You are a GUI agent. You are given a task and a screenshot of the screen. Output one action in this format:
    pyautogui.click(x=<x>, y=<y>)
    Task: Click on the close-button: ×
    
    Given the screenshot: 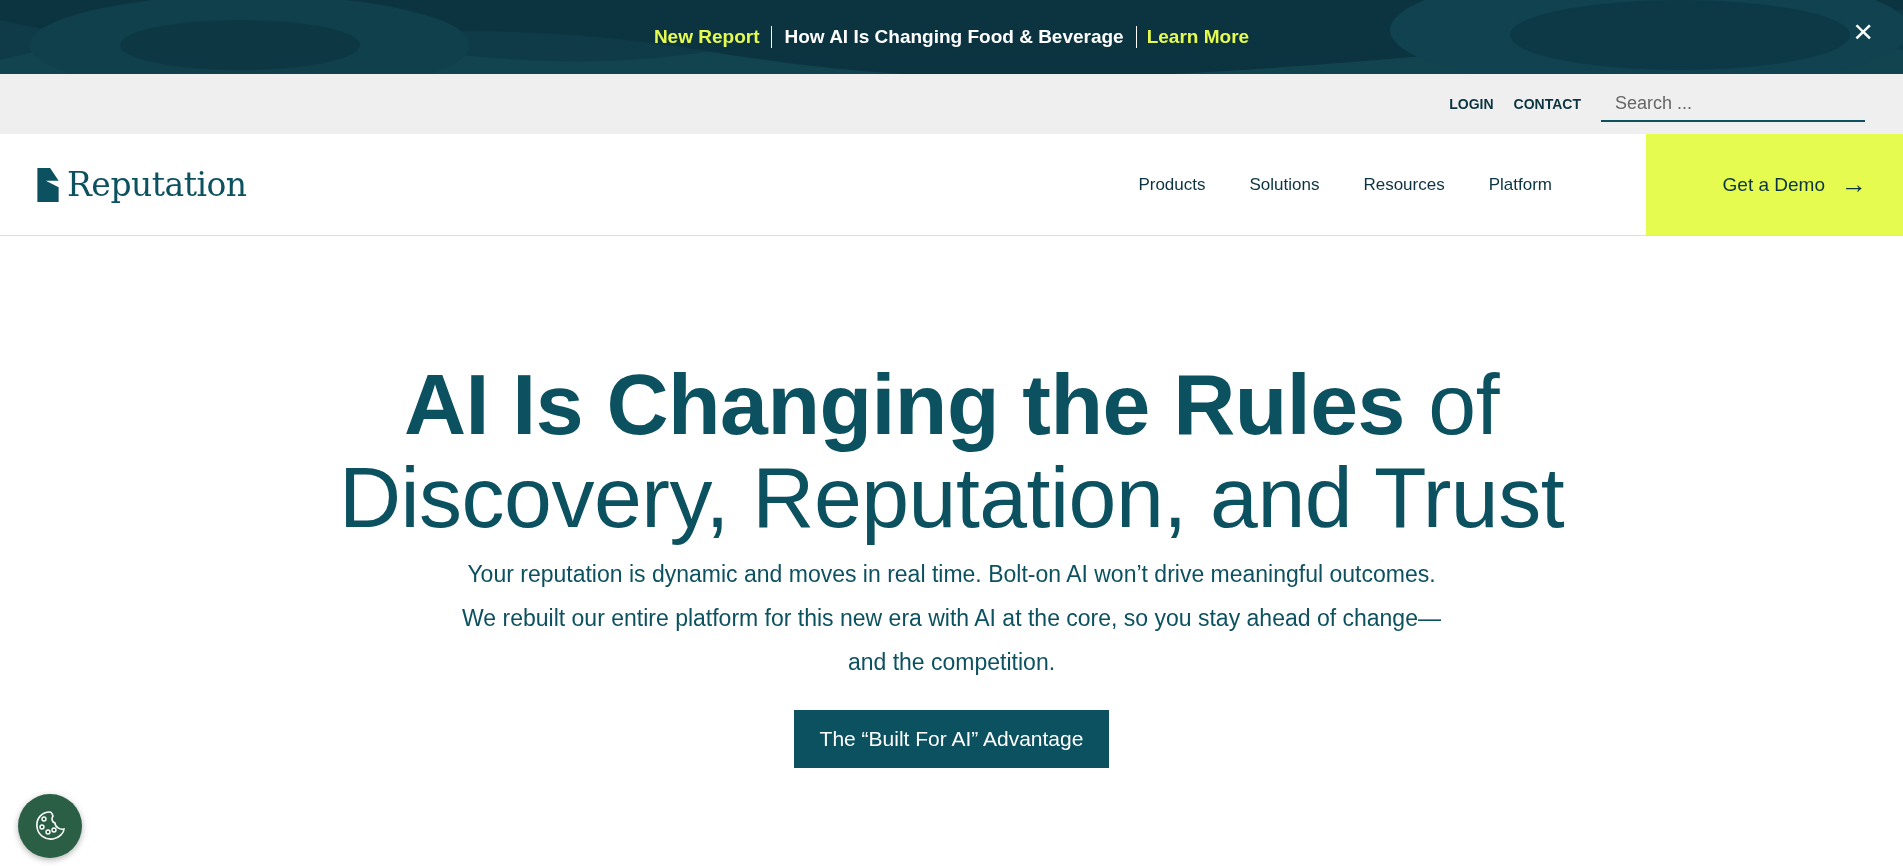 What is the action you would take?
    pyautogui.click(x=1863, y=31)
    